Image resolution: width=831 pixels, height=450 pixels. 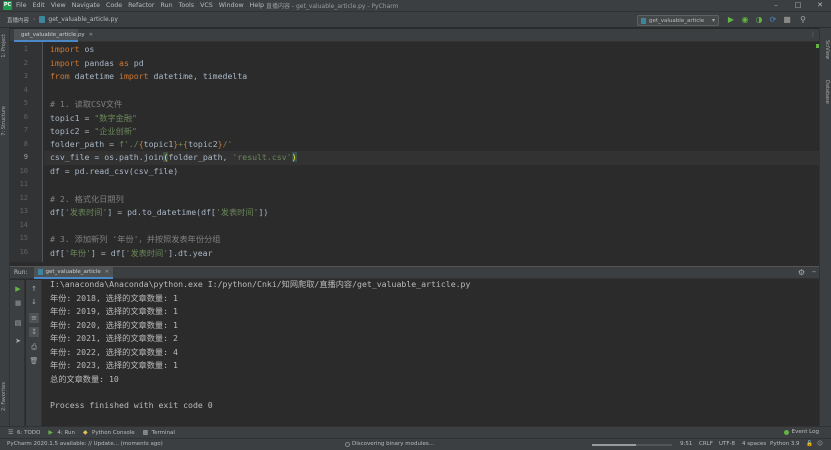 I want to click on search-everywhere-icon: ⚲, so click(x=803, y=20).